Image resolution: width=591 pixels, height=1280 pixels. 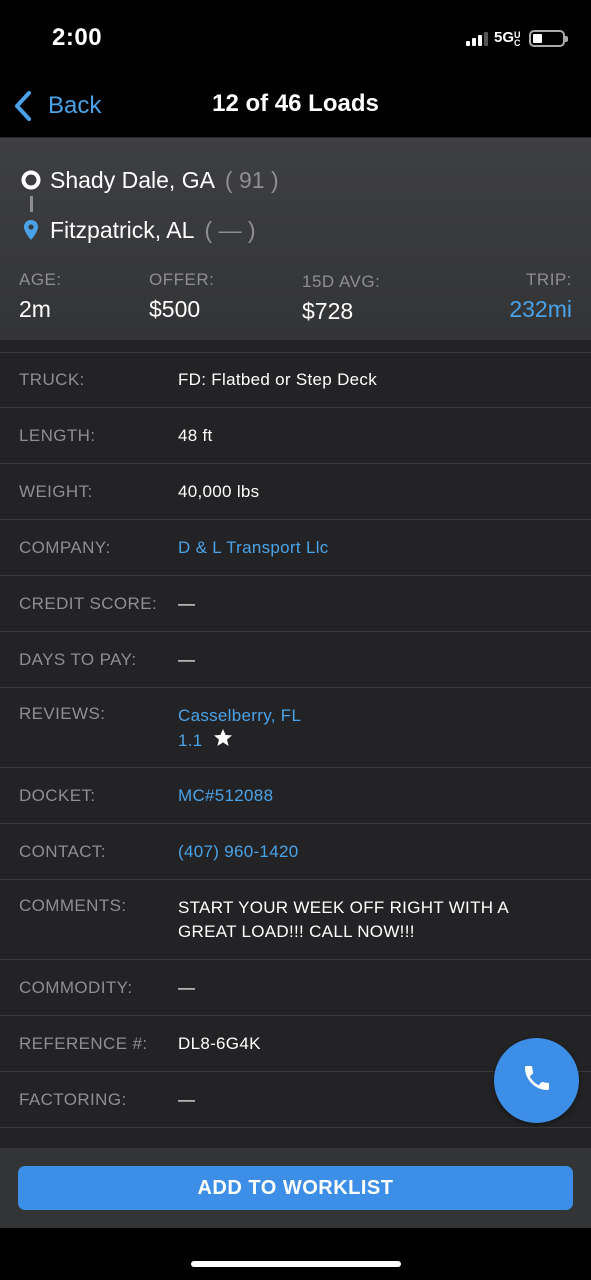 I want to click on days-to-pay-label: DAYS TO PAY:, so click(x=78, y=659).